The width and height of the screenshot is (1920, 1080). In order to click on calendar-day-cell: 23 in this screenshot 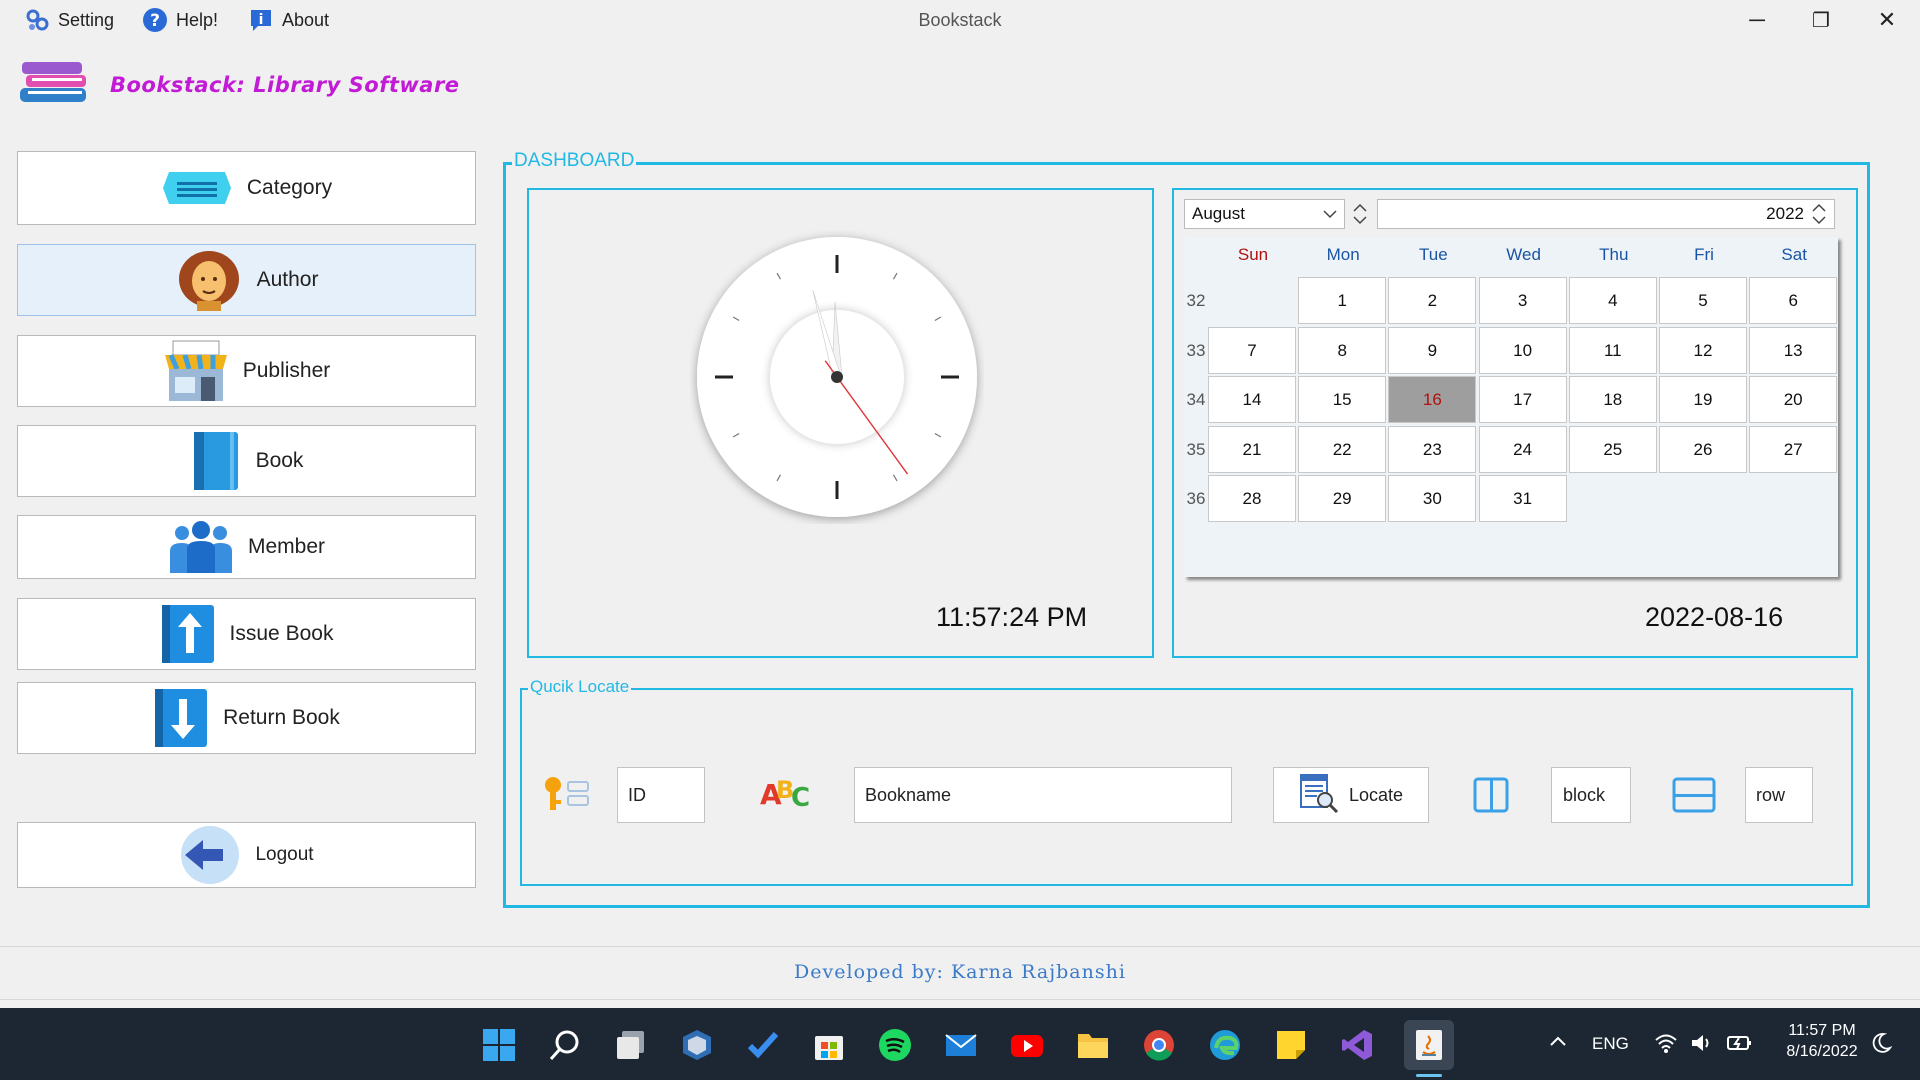, I will do `click(1432, 449)`.